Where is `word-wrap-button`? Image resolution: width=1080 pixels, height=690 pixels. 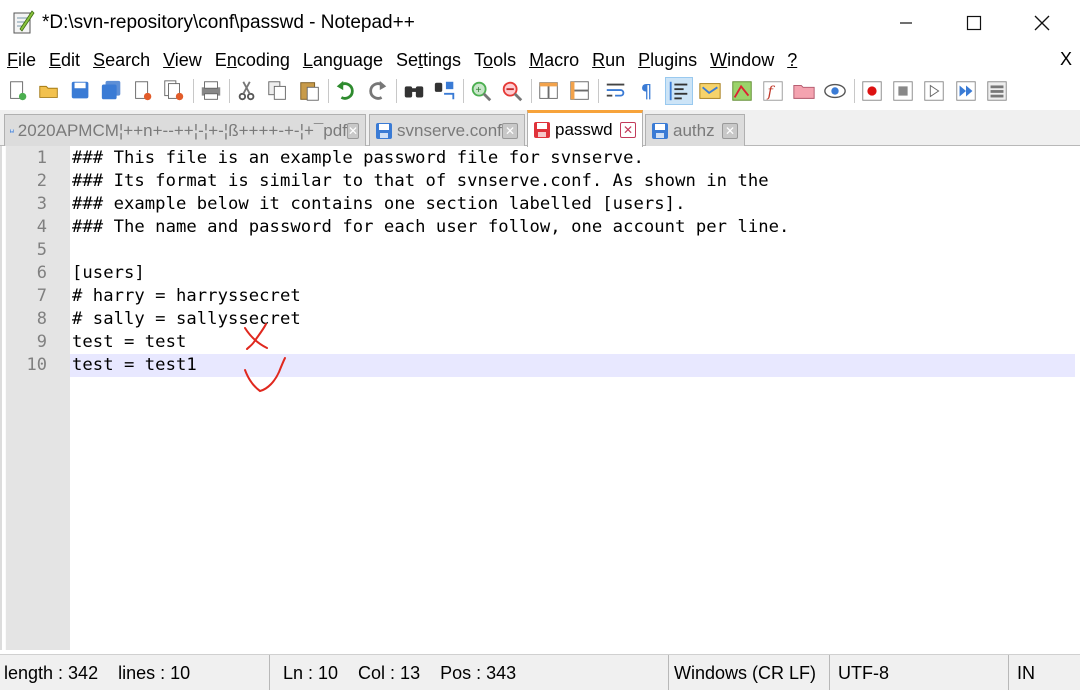 word-wrap-button is located at coordinates (616, 91).